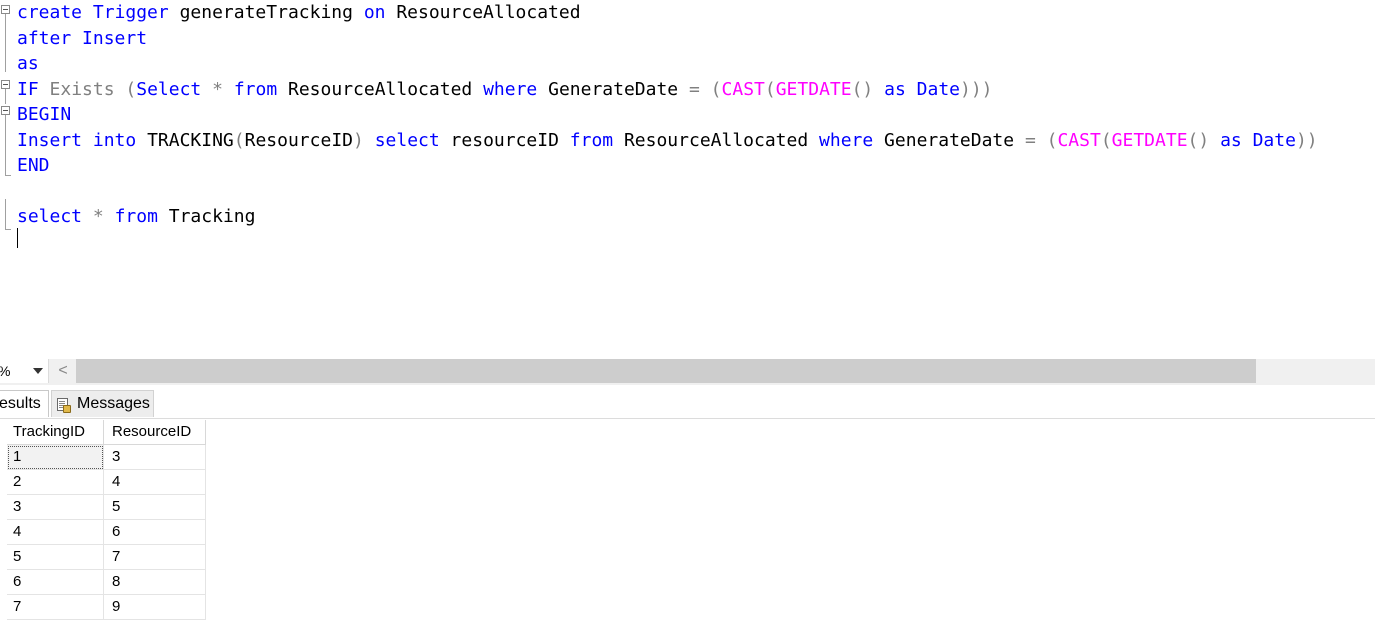 Image resolution: width=1375 pixels, height=628 pixels. I want to click on table-cell: 2, so click(55, 482).